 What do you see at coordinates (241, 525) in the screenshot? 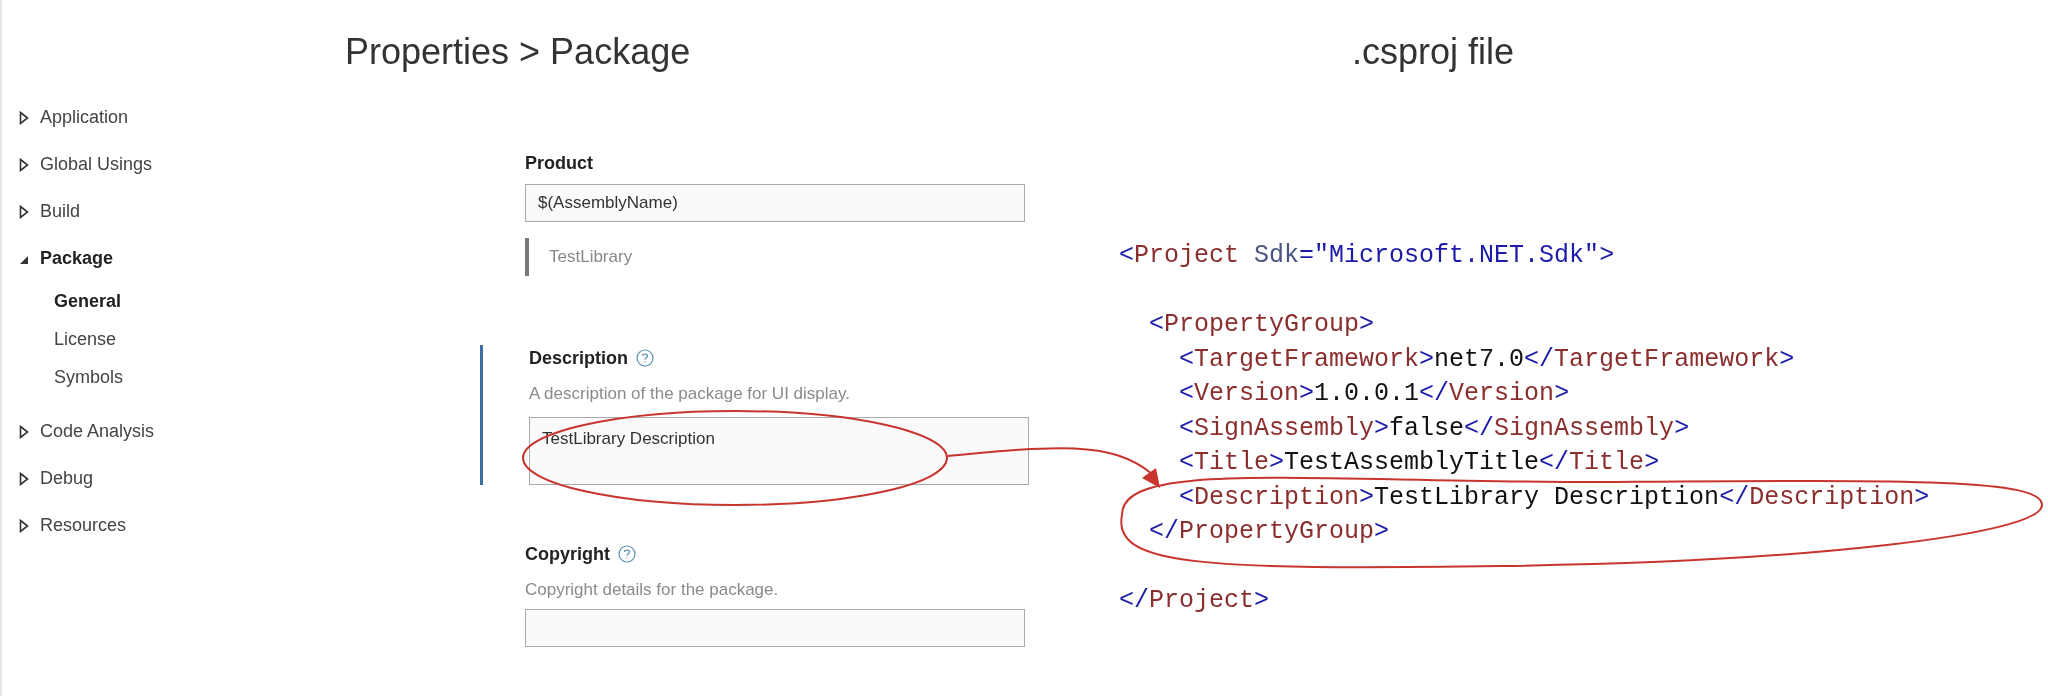
I see `sidebar-item: Resources` at bounding box center [241, 525].